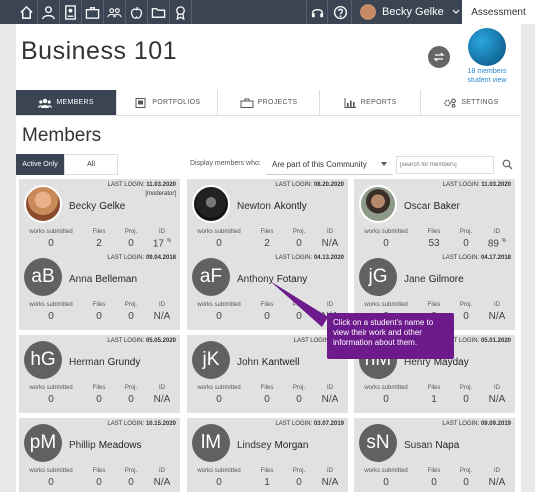 Image resolution: width=535 pixels, height=492 pixels. I want to click on member-last-name: Napa, so click(447, 445).